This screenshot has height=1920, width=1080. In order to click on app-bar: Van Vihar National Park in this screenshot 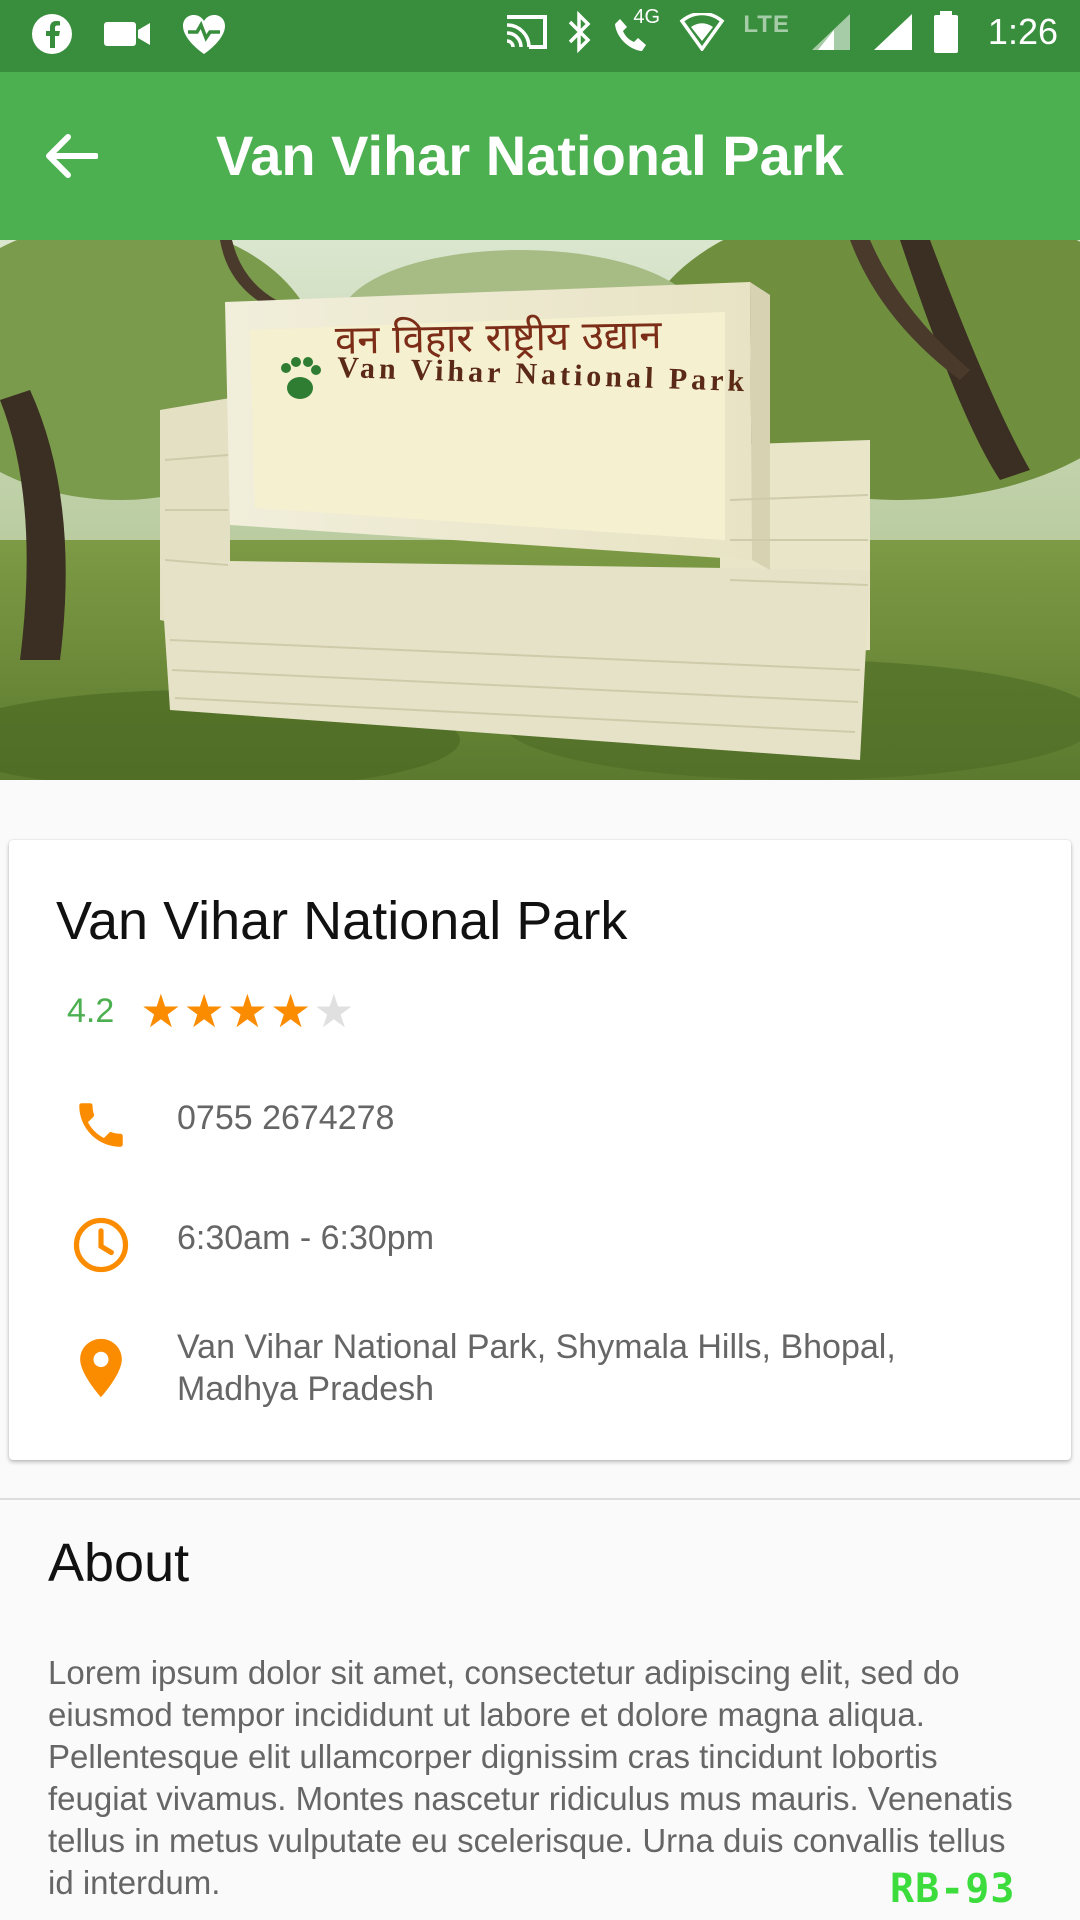, I will do `click(540, 156)`.